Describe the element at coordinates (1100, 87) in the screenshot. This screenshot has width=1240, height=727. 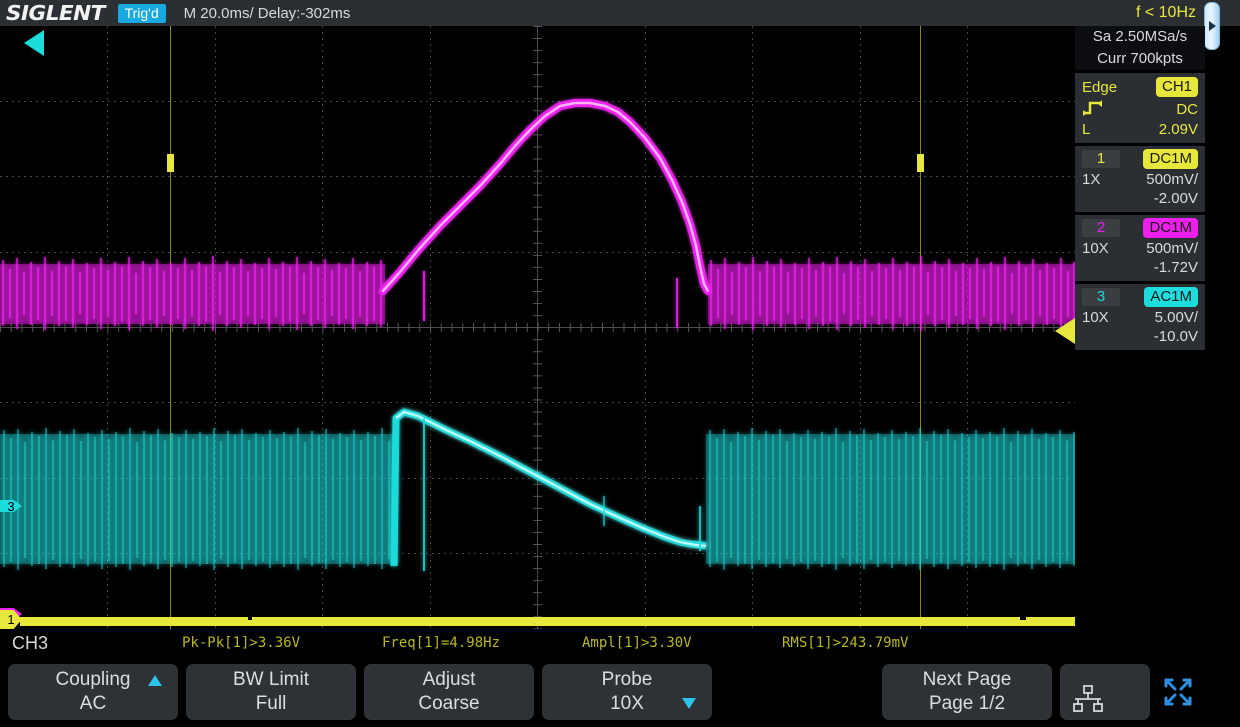
I see `trigger-type-label: Edge` at that location.